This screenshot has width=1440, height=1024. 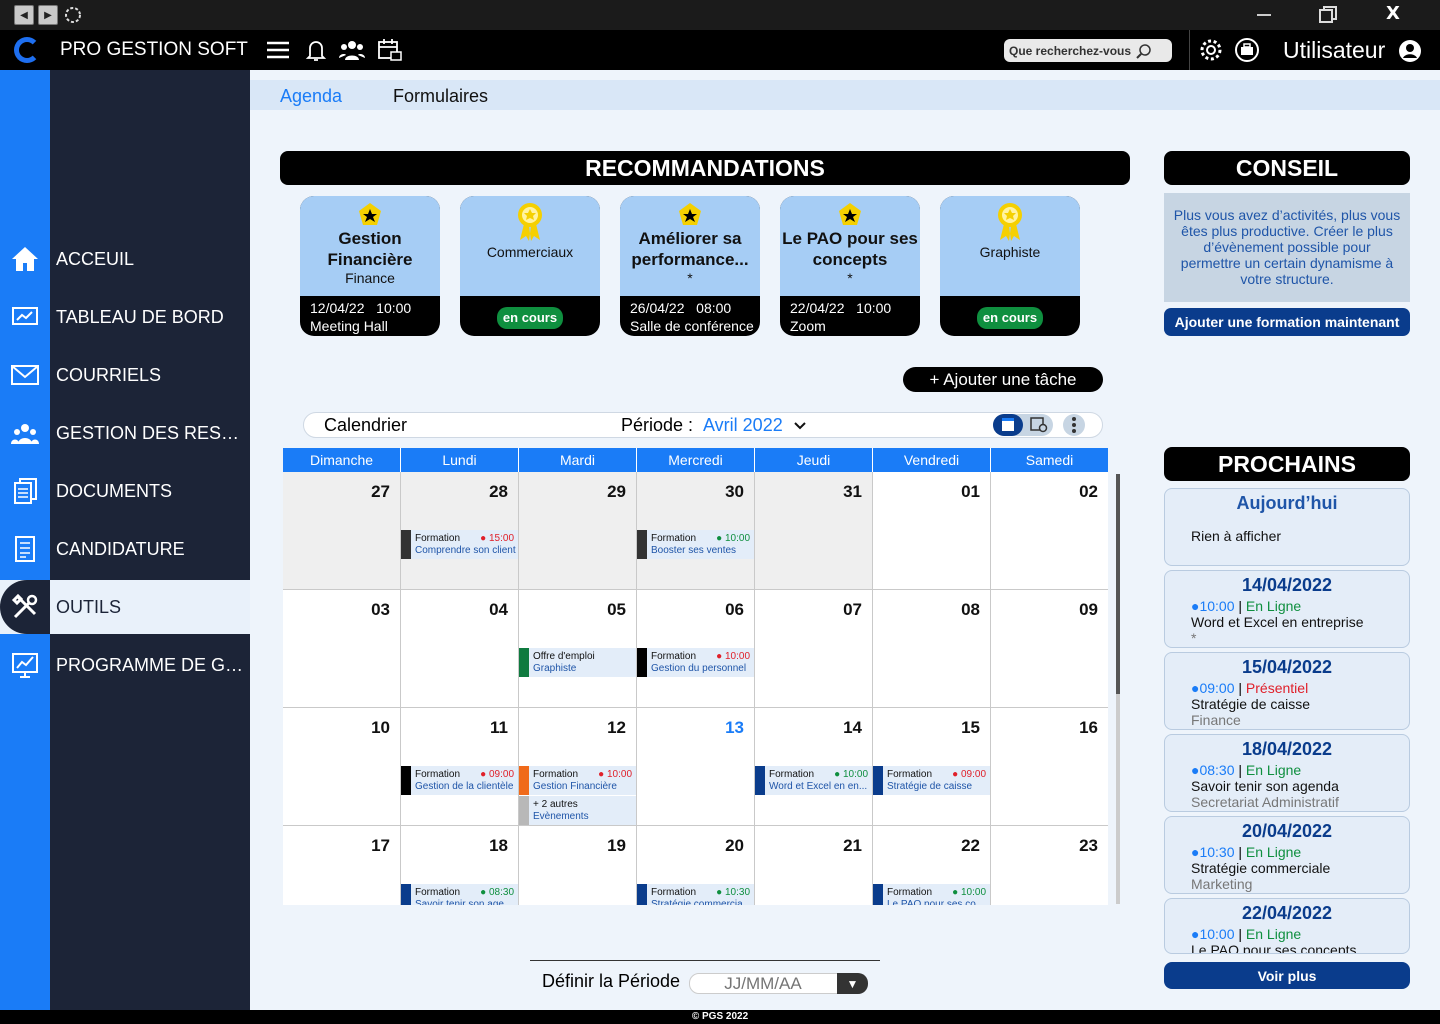 What do you see at coordinates (1049, 649) in the screenshot?
I see `calendar-day-cell: 09` at bounding box center [1049, 649].